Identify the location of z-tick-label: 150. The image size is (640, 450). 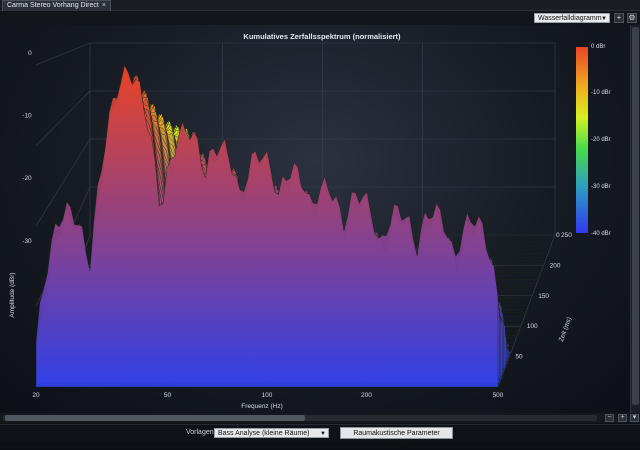
(543, 296).